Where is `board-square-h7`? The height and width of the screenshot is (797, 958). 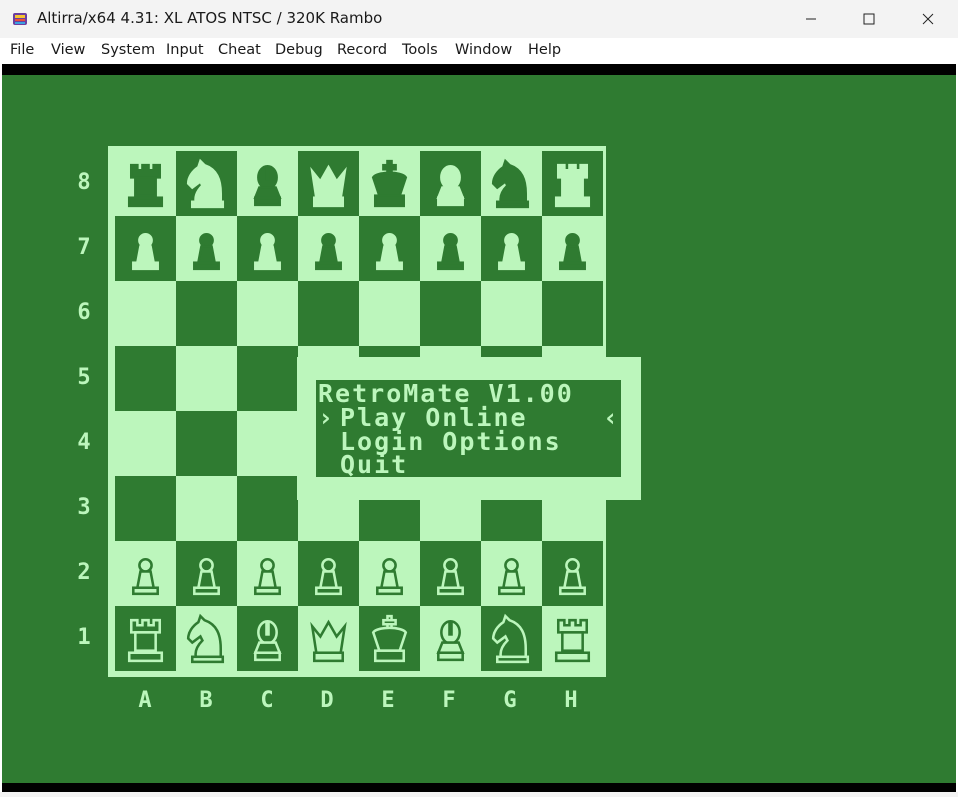
board-square-h7 is located at coordinates (572, 248).